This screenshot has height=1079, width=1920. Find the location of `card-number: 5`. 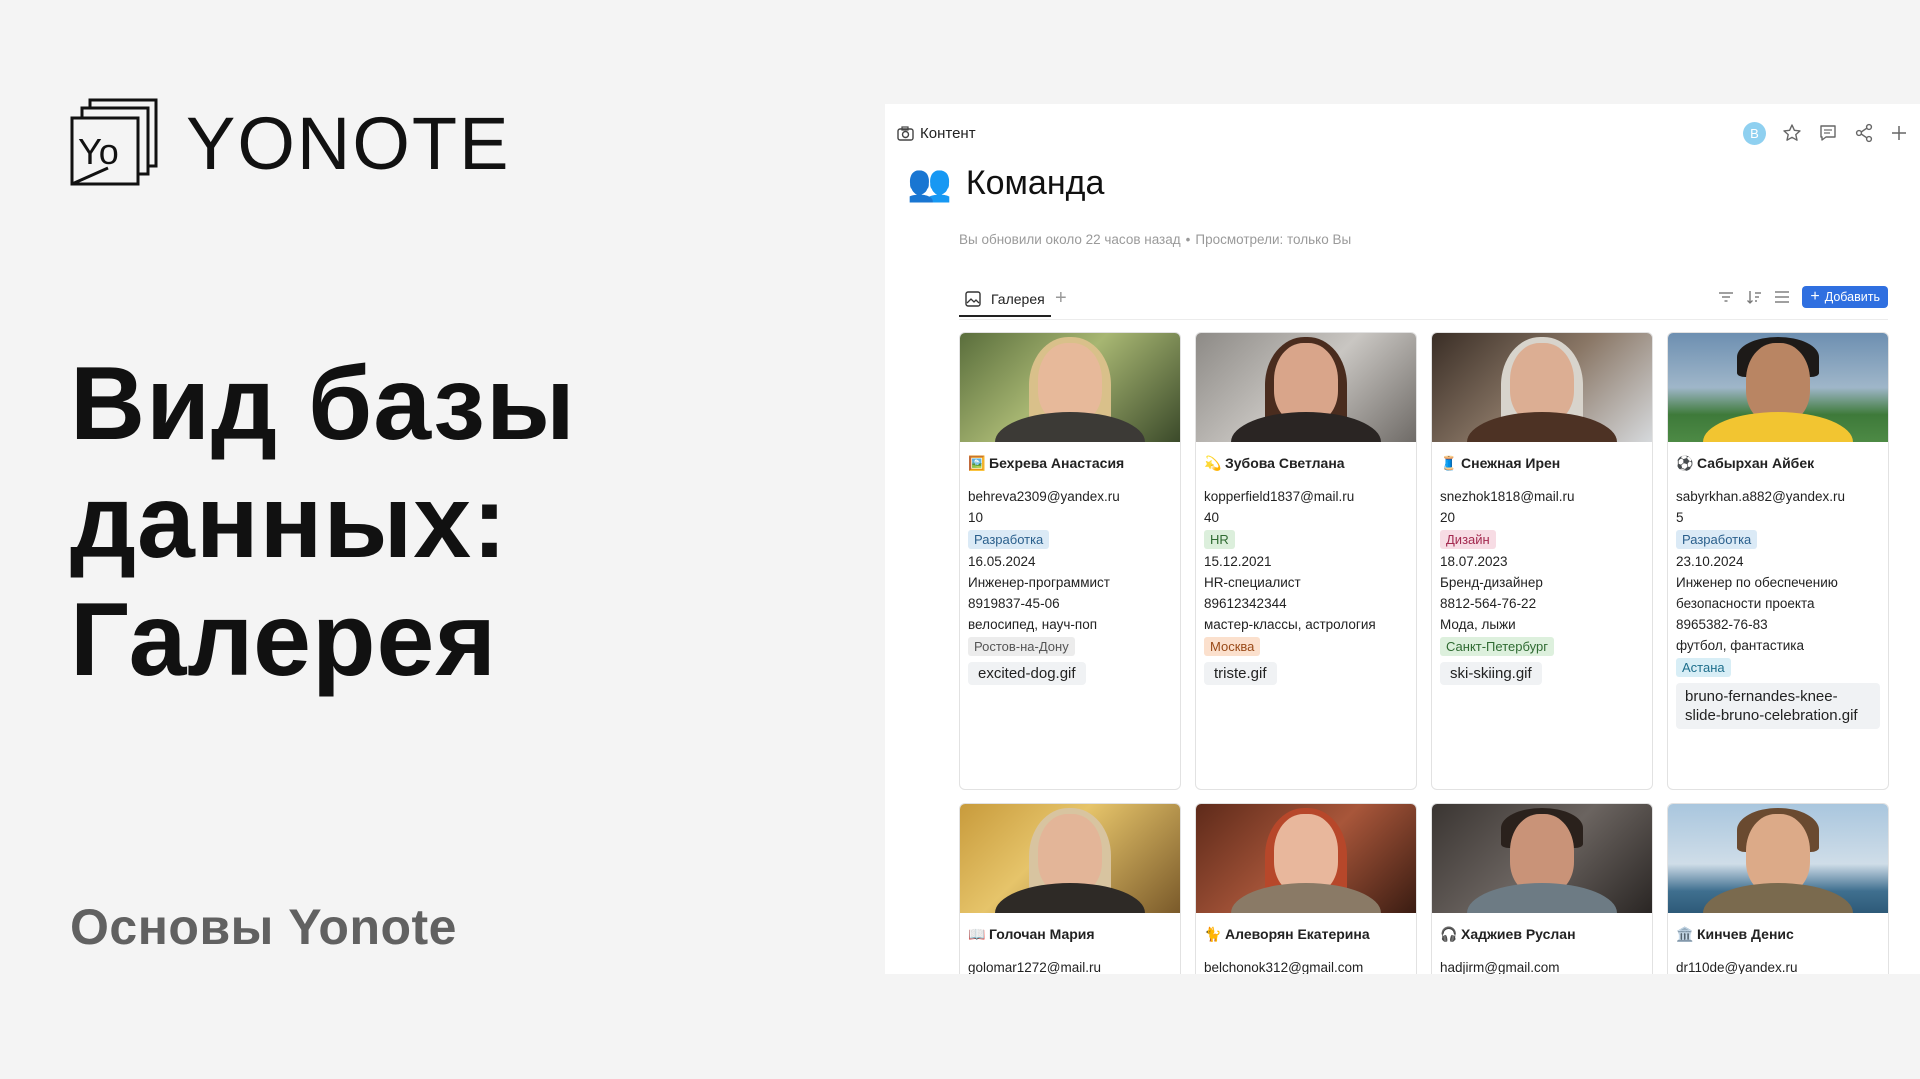

card-number: 5 is located at coordinates (1680, 517).